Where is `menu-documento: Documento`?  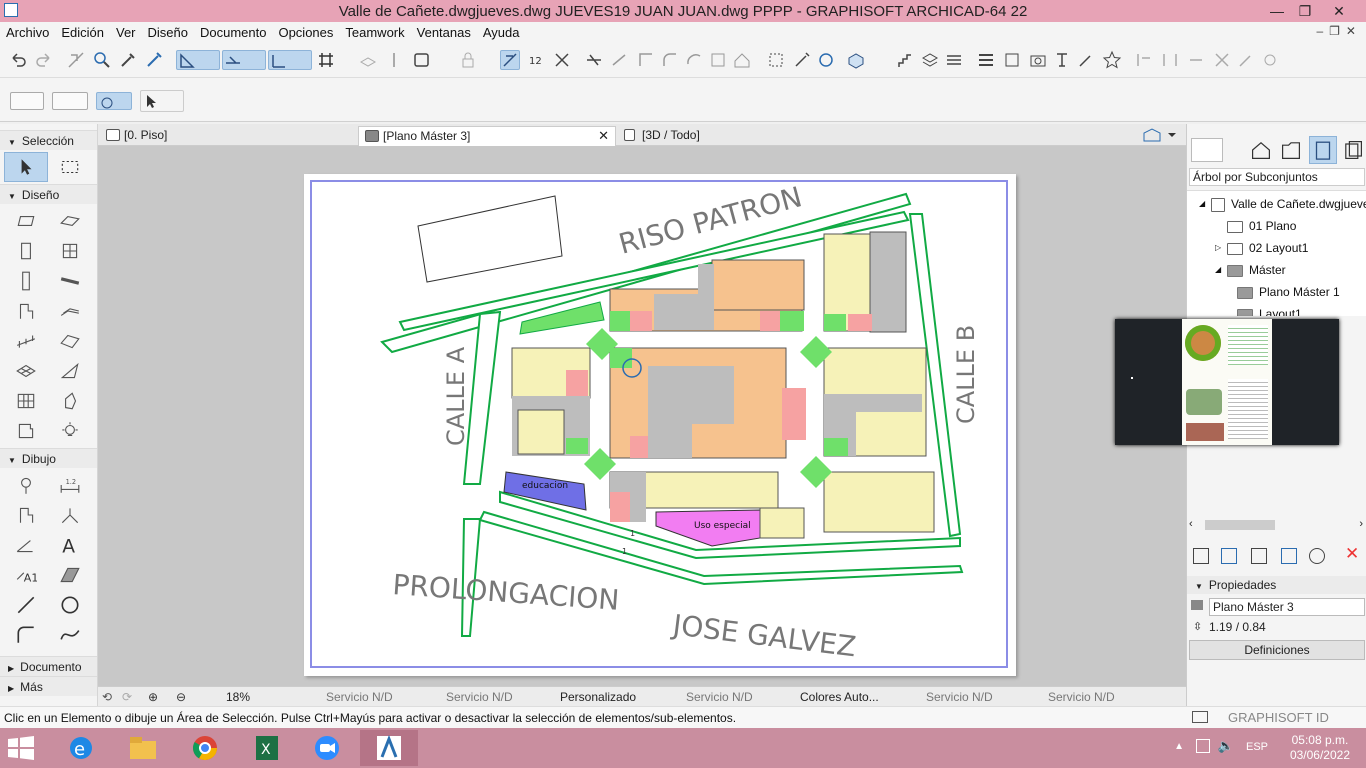 menu-documento: Documento is located at coordinates (233, 32).